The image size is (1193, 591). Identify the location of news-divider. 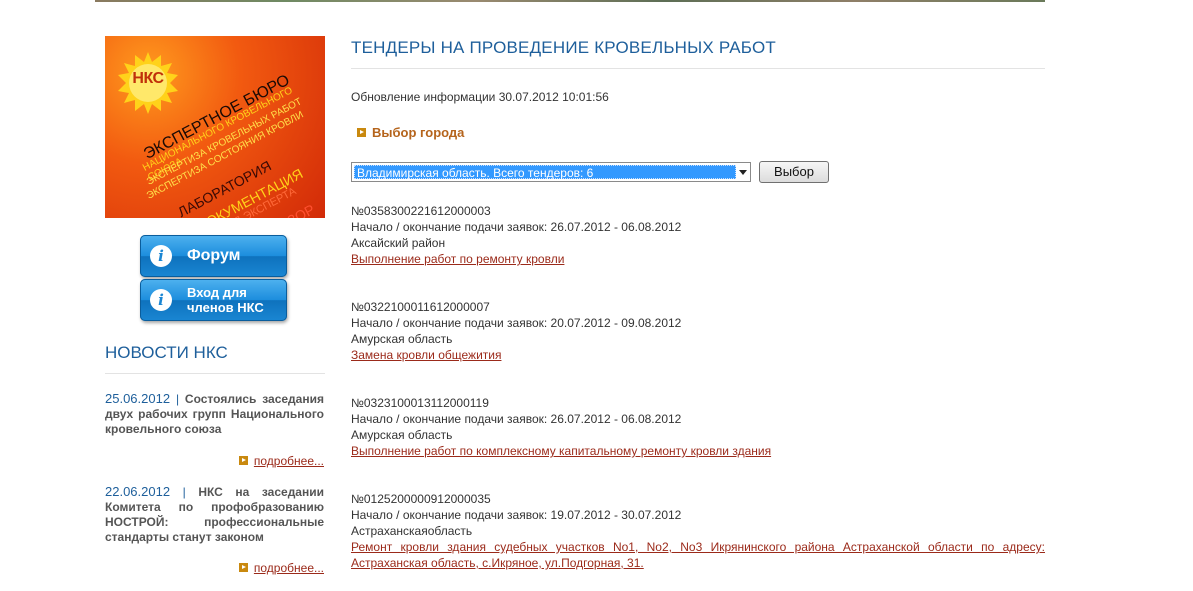
(215, 373).